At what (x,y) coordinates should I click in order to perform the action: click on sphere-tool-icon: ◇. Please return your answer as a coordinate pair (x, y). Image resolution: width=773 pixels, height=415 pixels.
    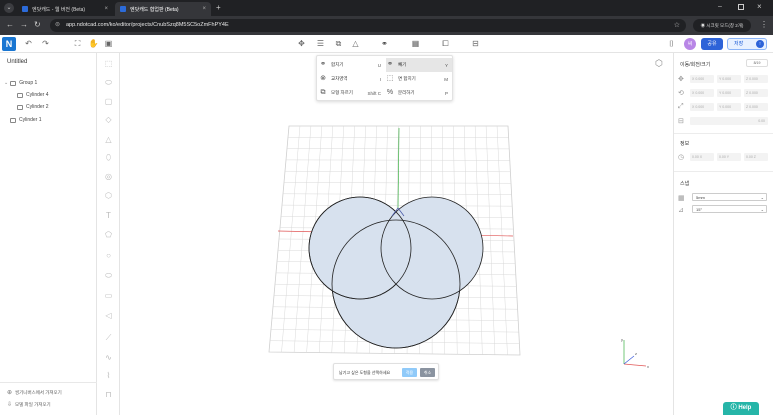
    Looking at the image, I should click on (108, 119).